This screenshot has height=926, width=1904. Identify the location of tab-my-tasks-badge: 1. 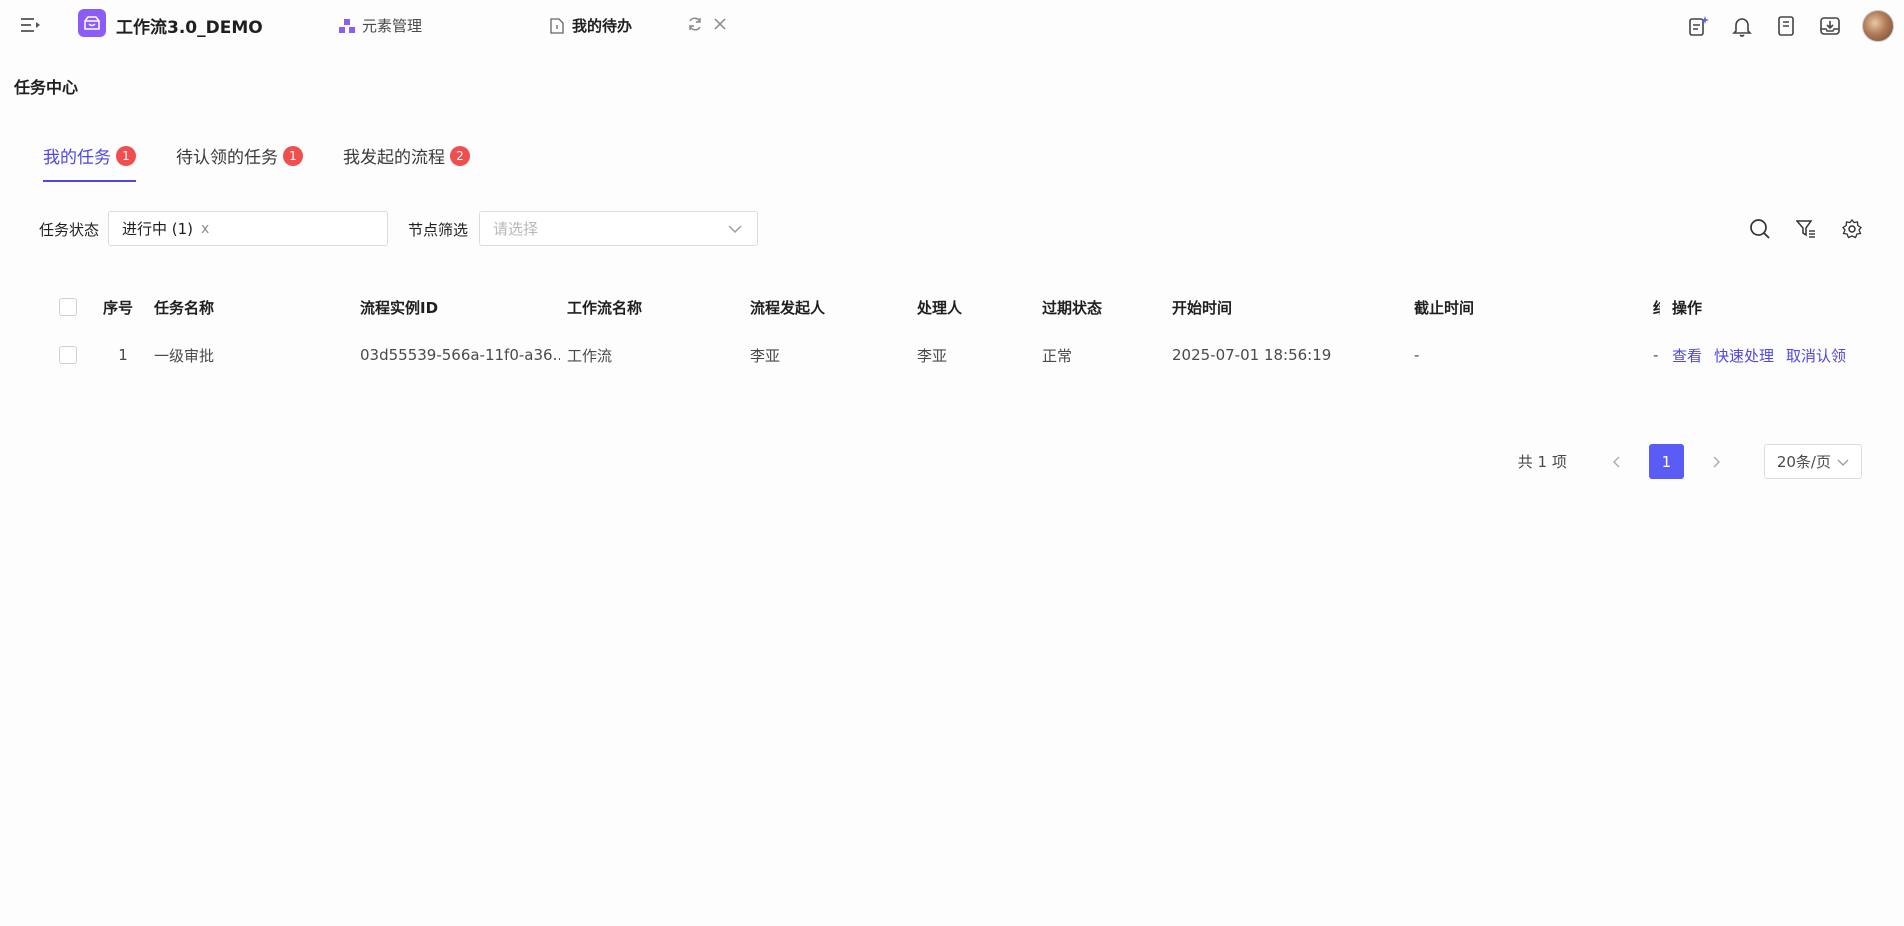
(126, 155).